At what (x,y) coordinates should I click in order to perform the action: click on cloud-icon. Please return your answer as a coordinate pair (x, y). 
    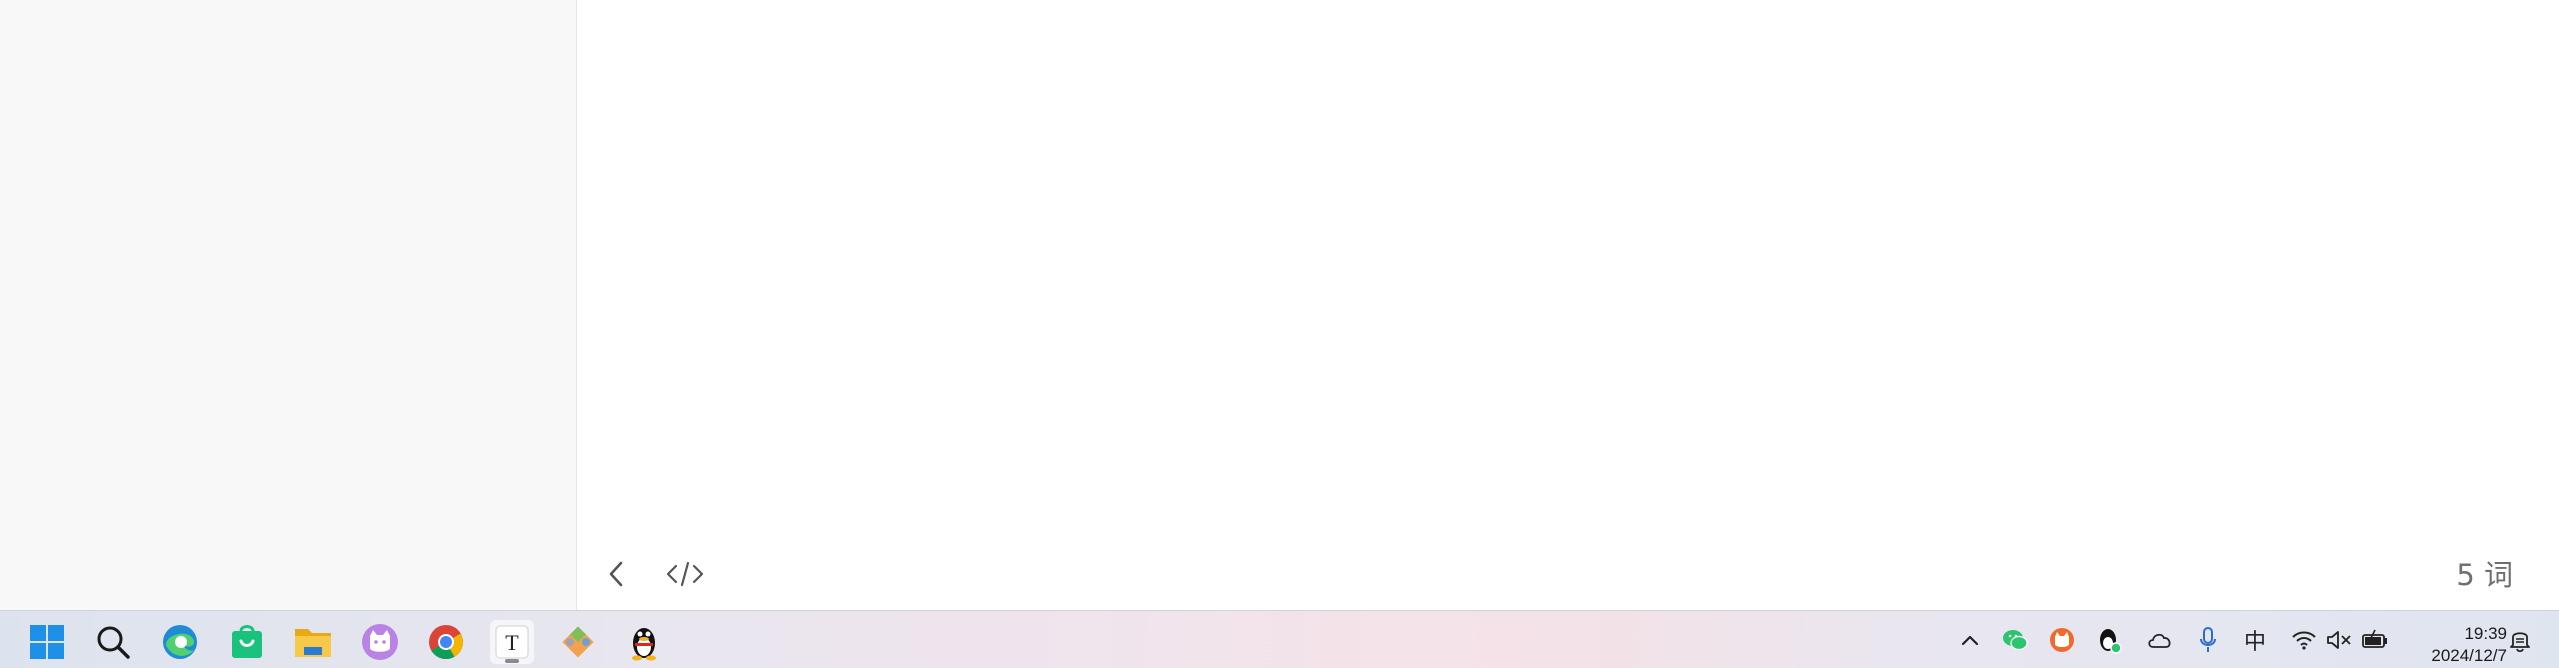
    Looking at the image, I should click on (2159, 640).